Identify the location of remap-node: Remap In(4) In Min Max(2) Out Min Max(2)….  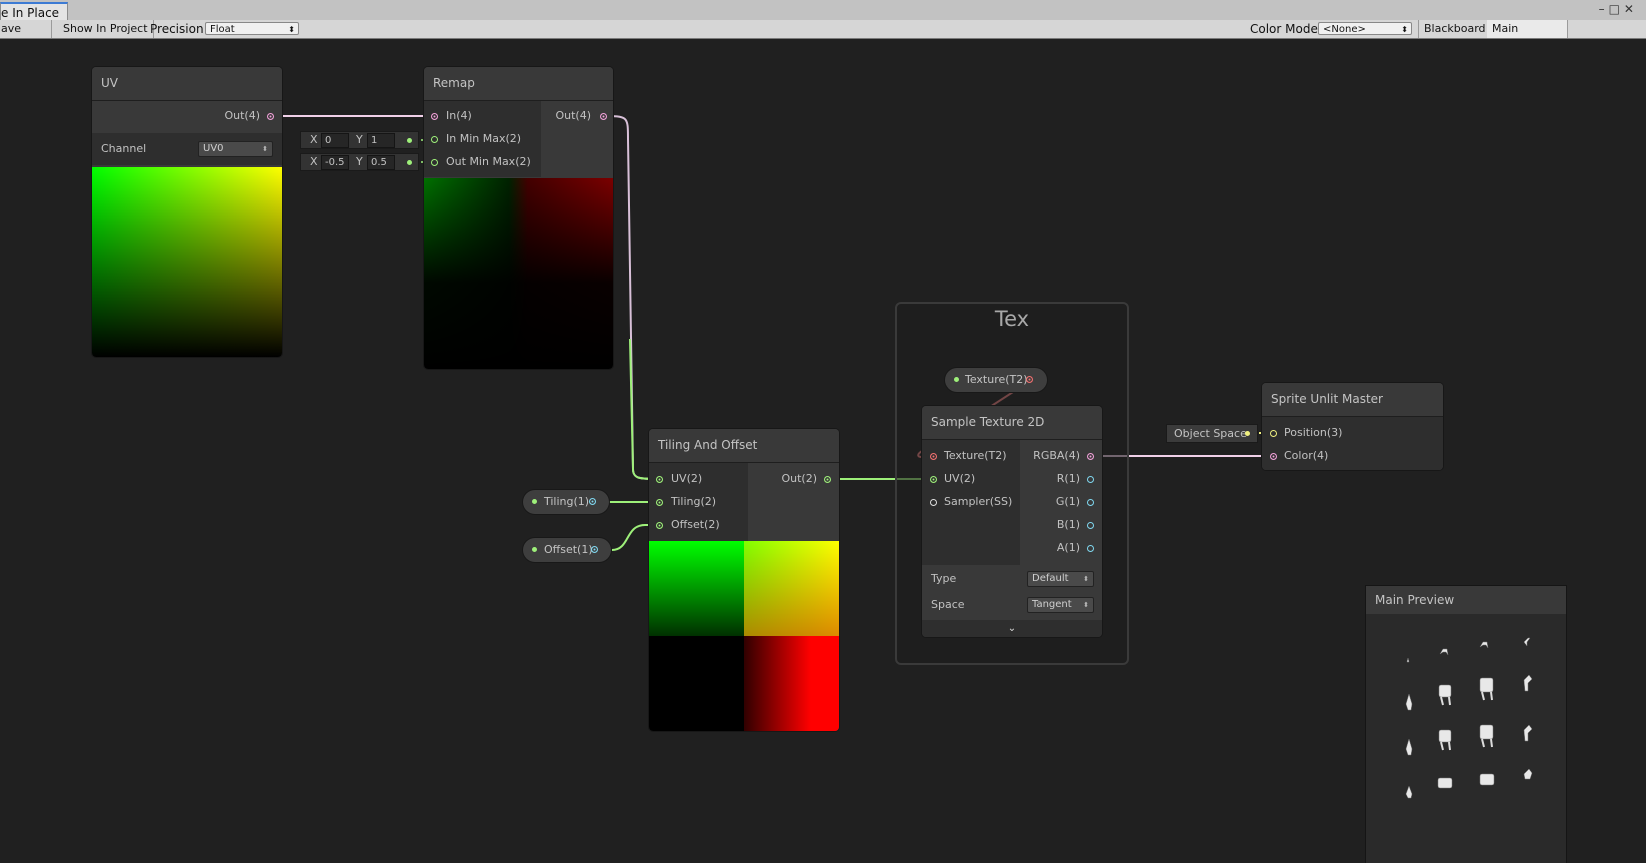
(518, 218).